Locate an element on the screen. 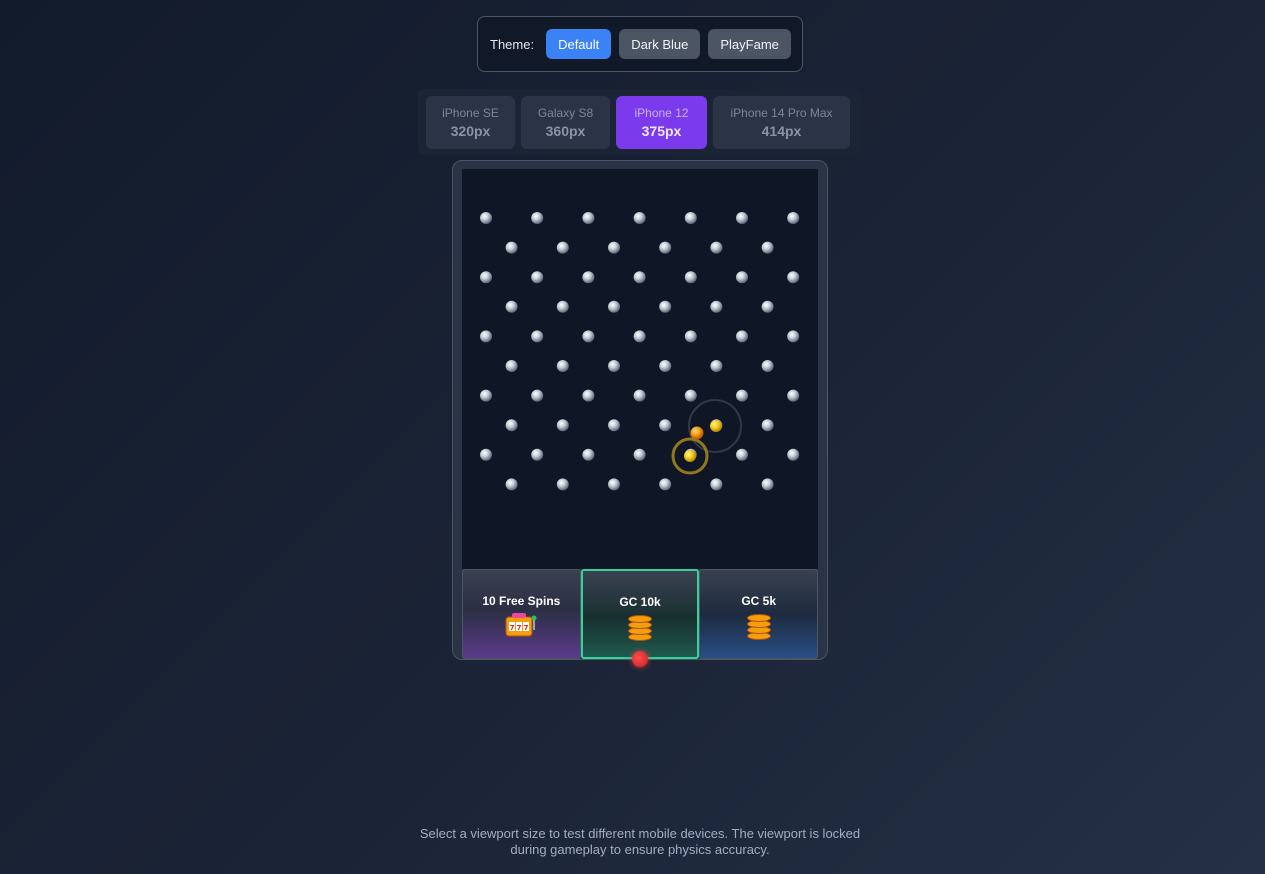 This screenshot has width=1265, height=874. plinko-canvas is located at coordinates (640, 351).